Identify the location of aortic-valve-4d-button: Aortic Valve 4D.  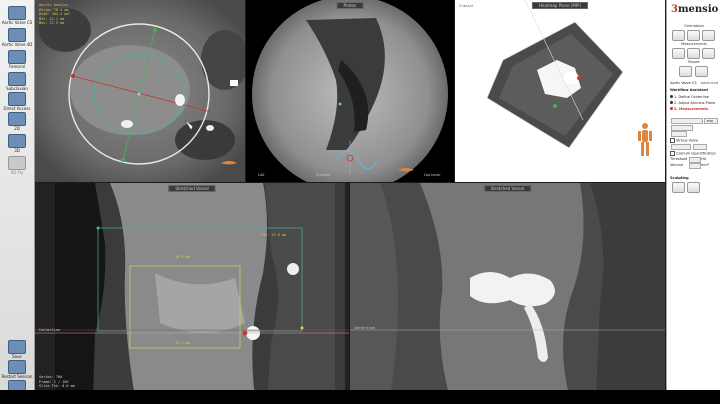
(17, 37).